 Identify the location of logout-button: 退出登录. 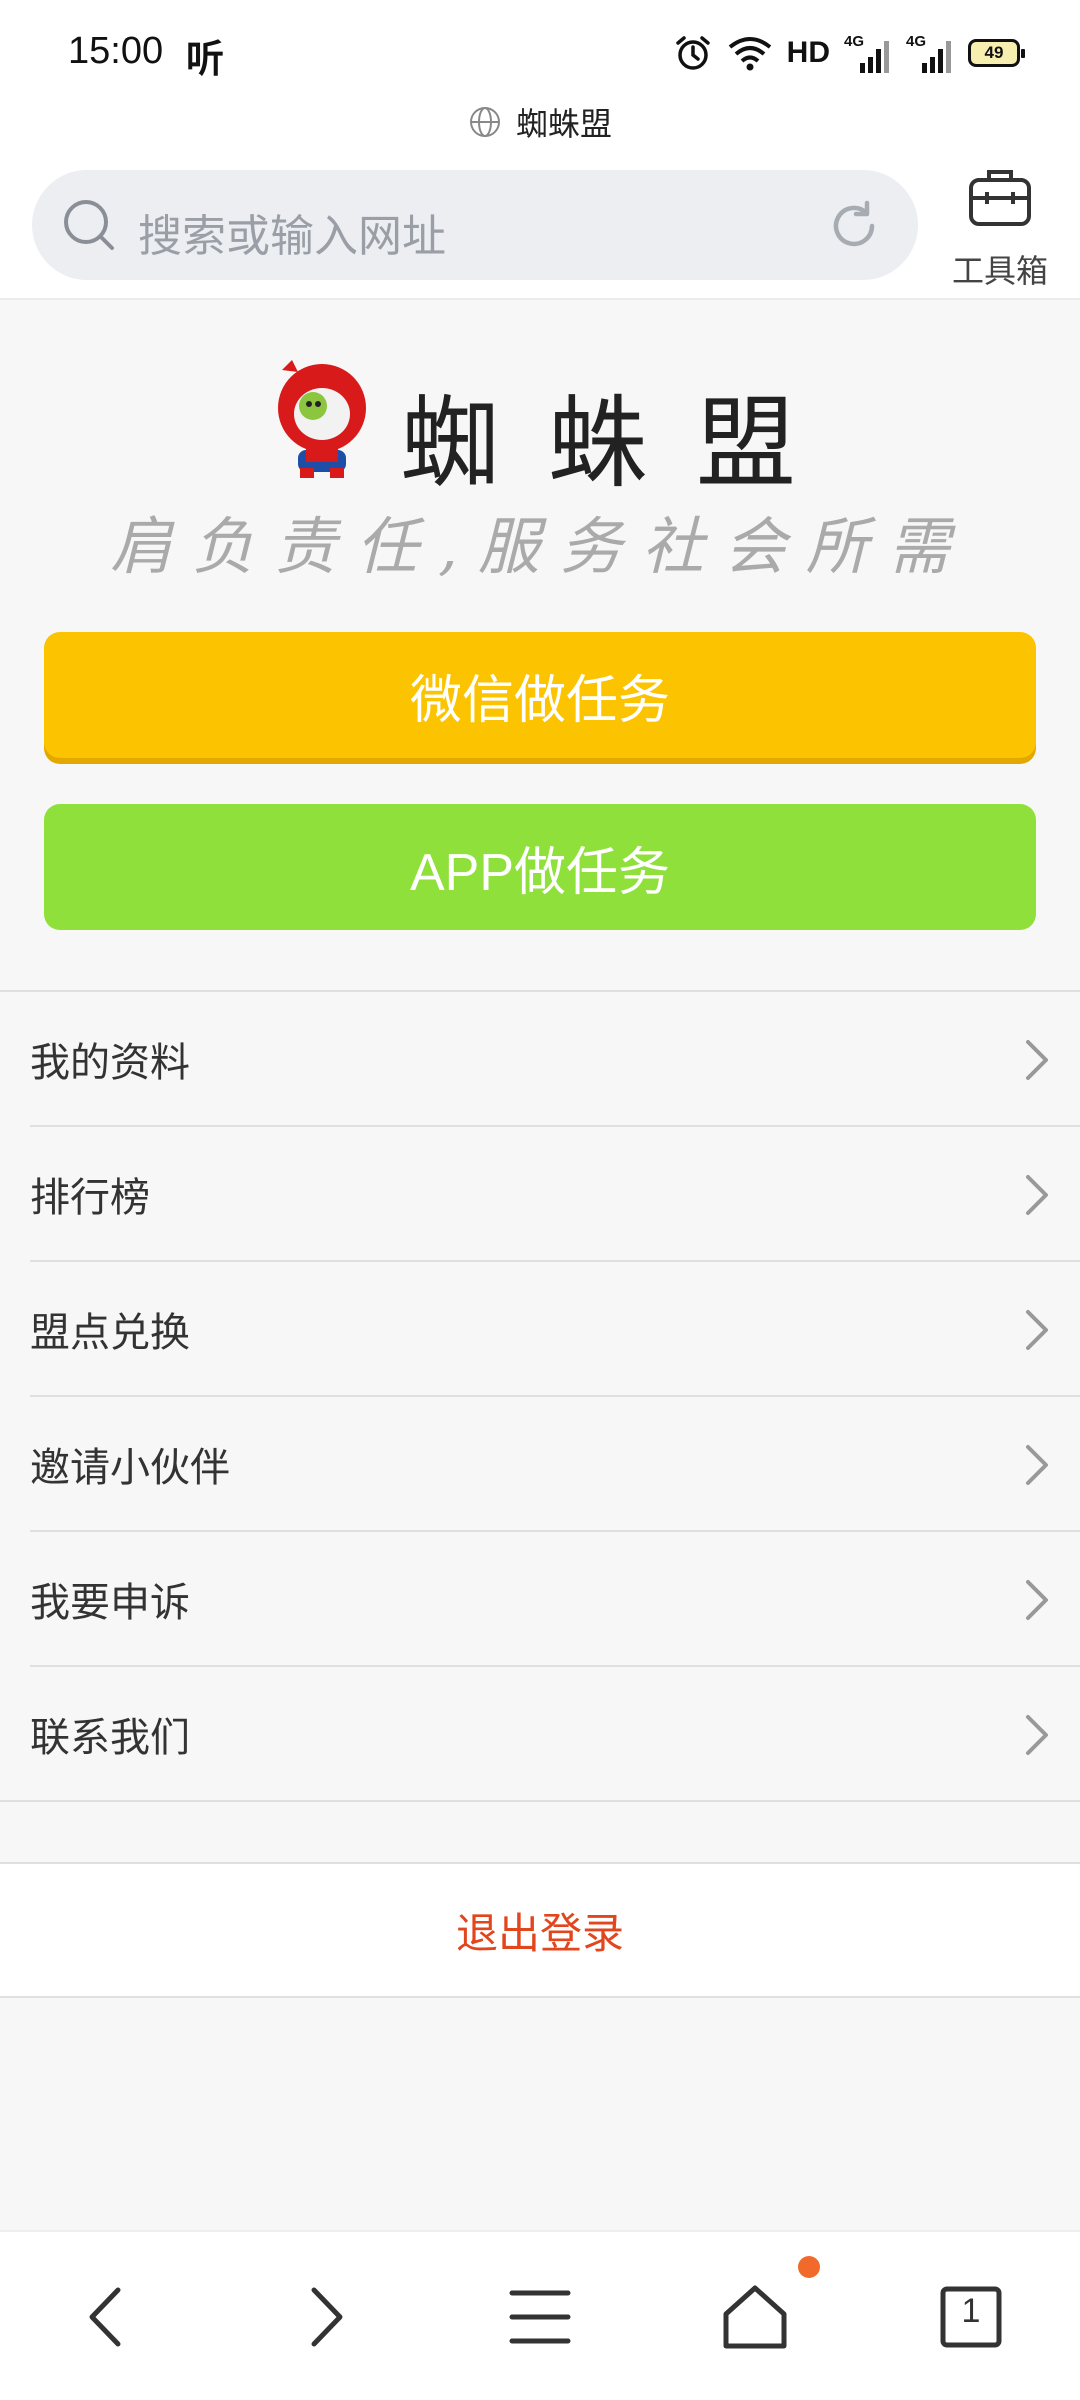
(540, 1930).